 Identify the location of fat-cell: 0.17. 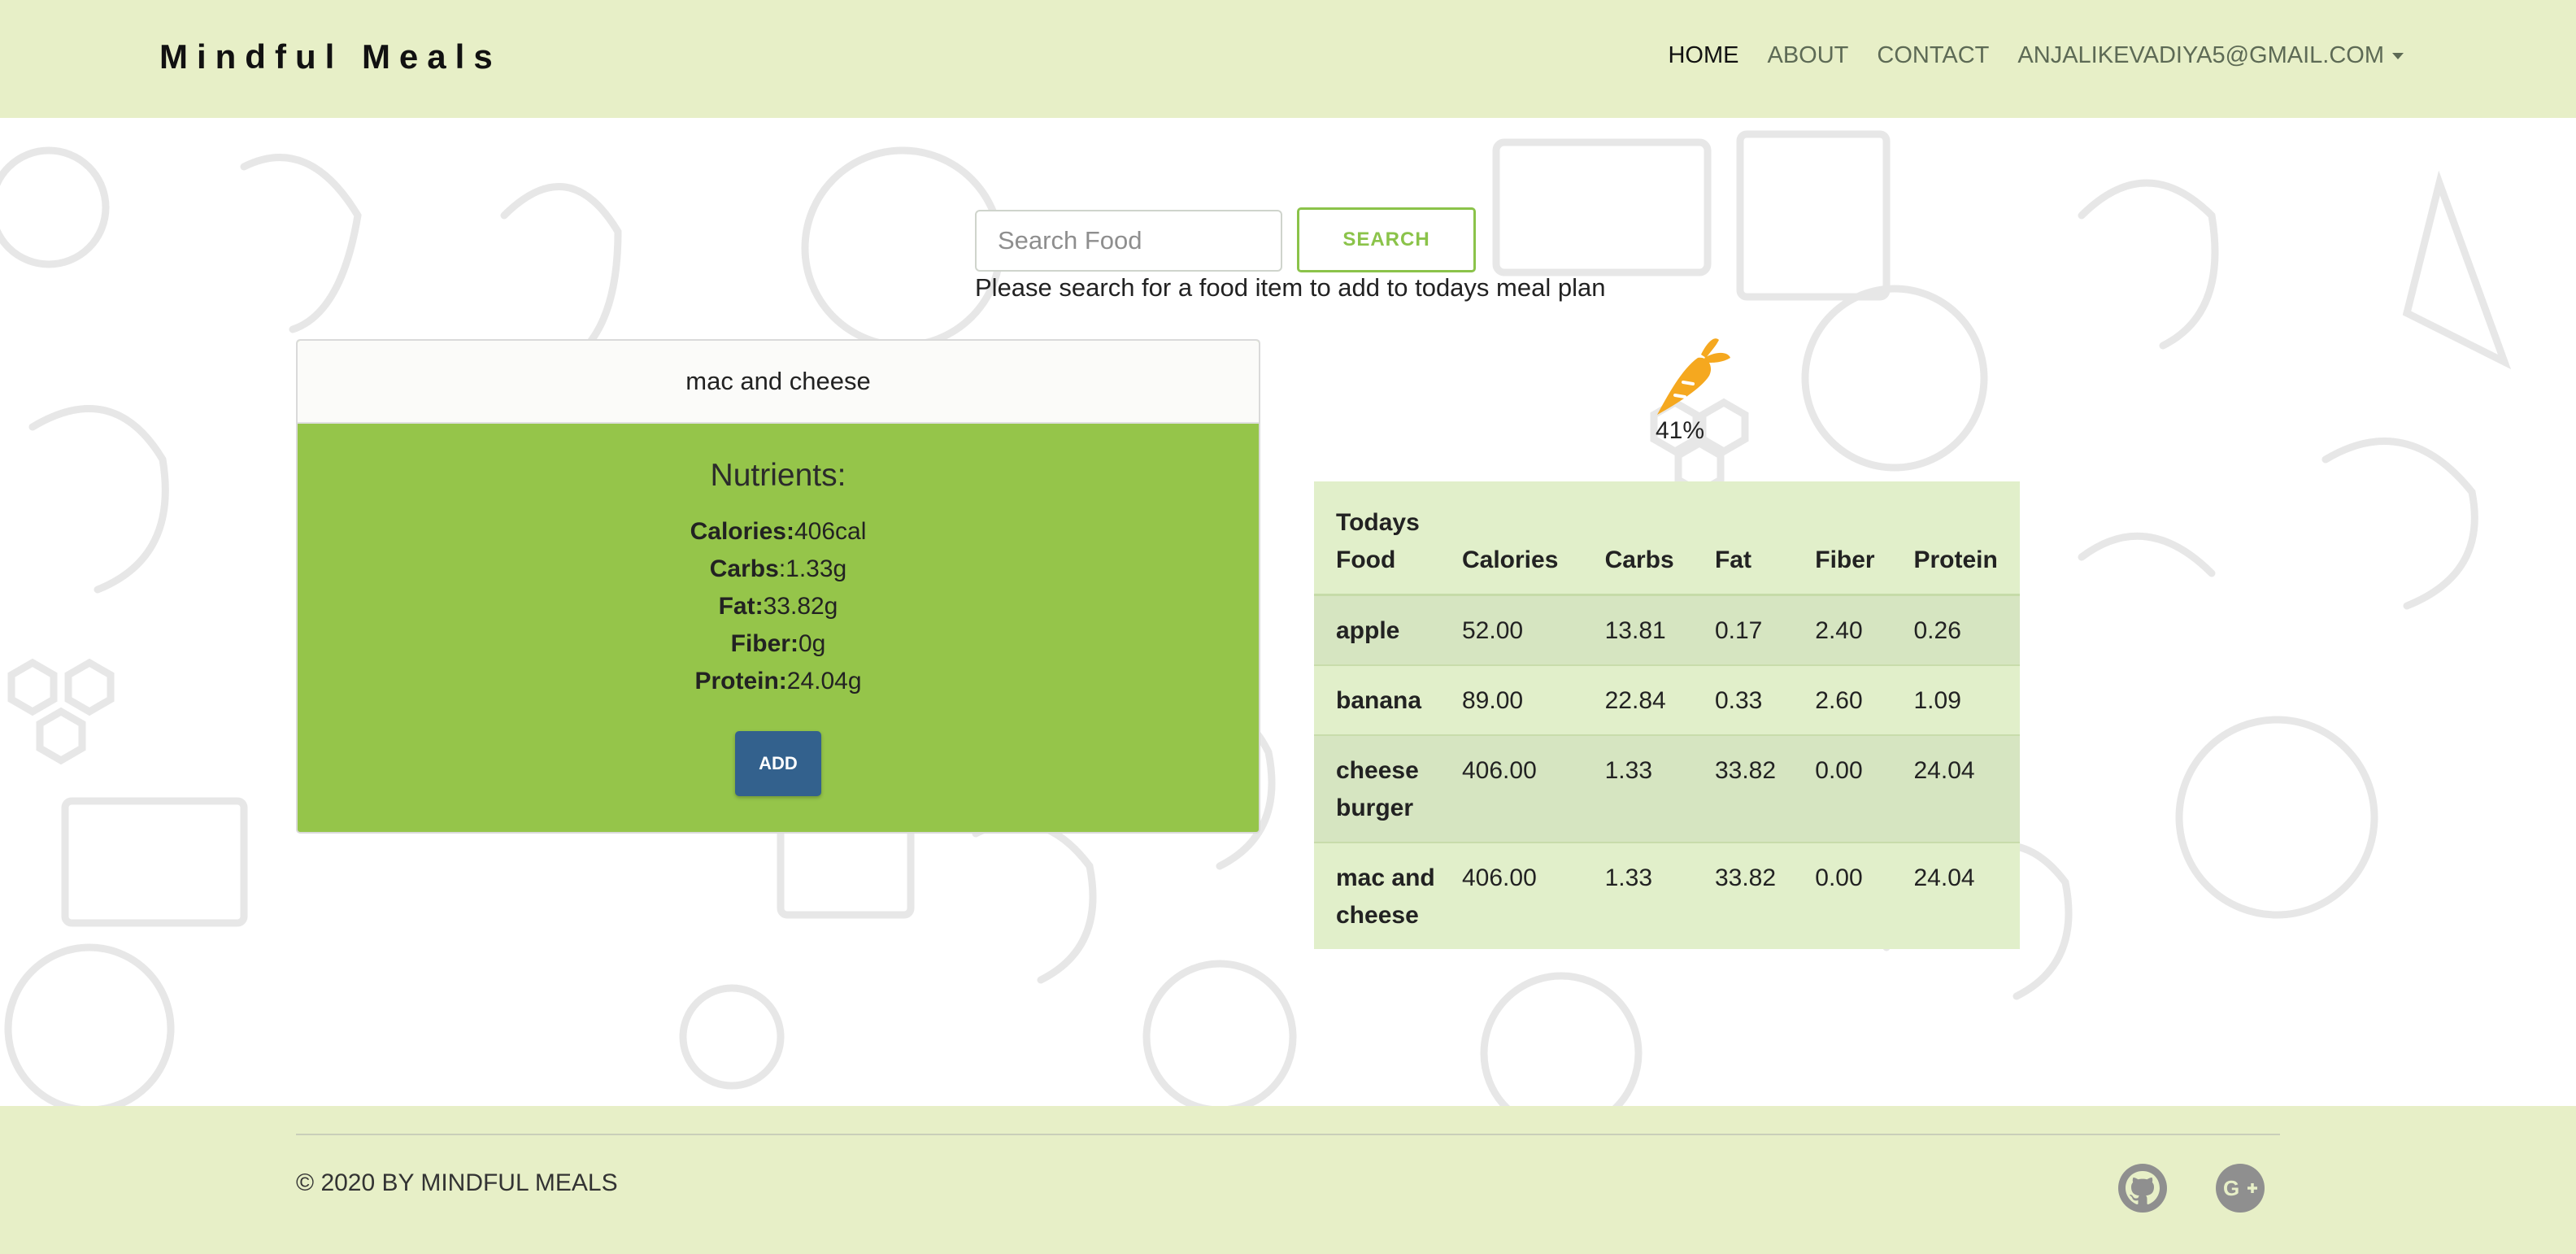
(1738, 630).